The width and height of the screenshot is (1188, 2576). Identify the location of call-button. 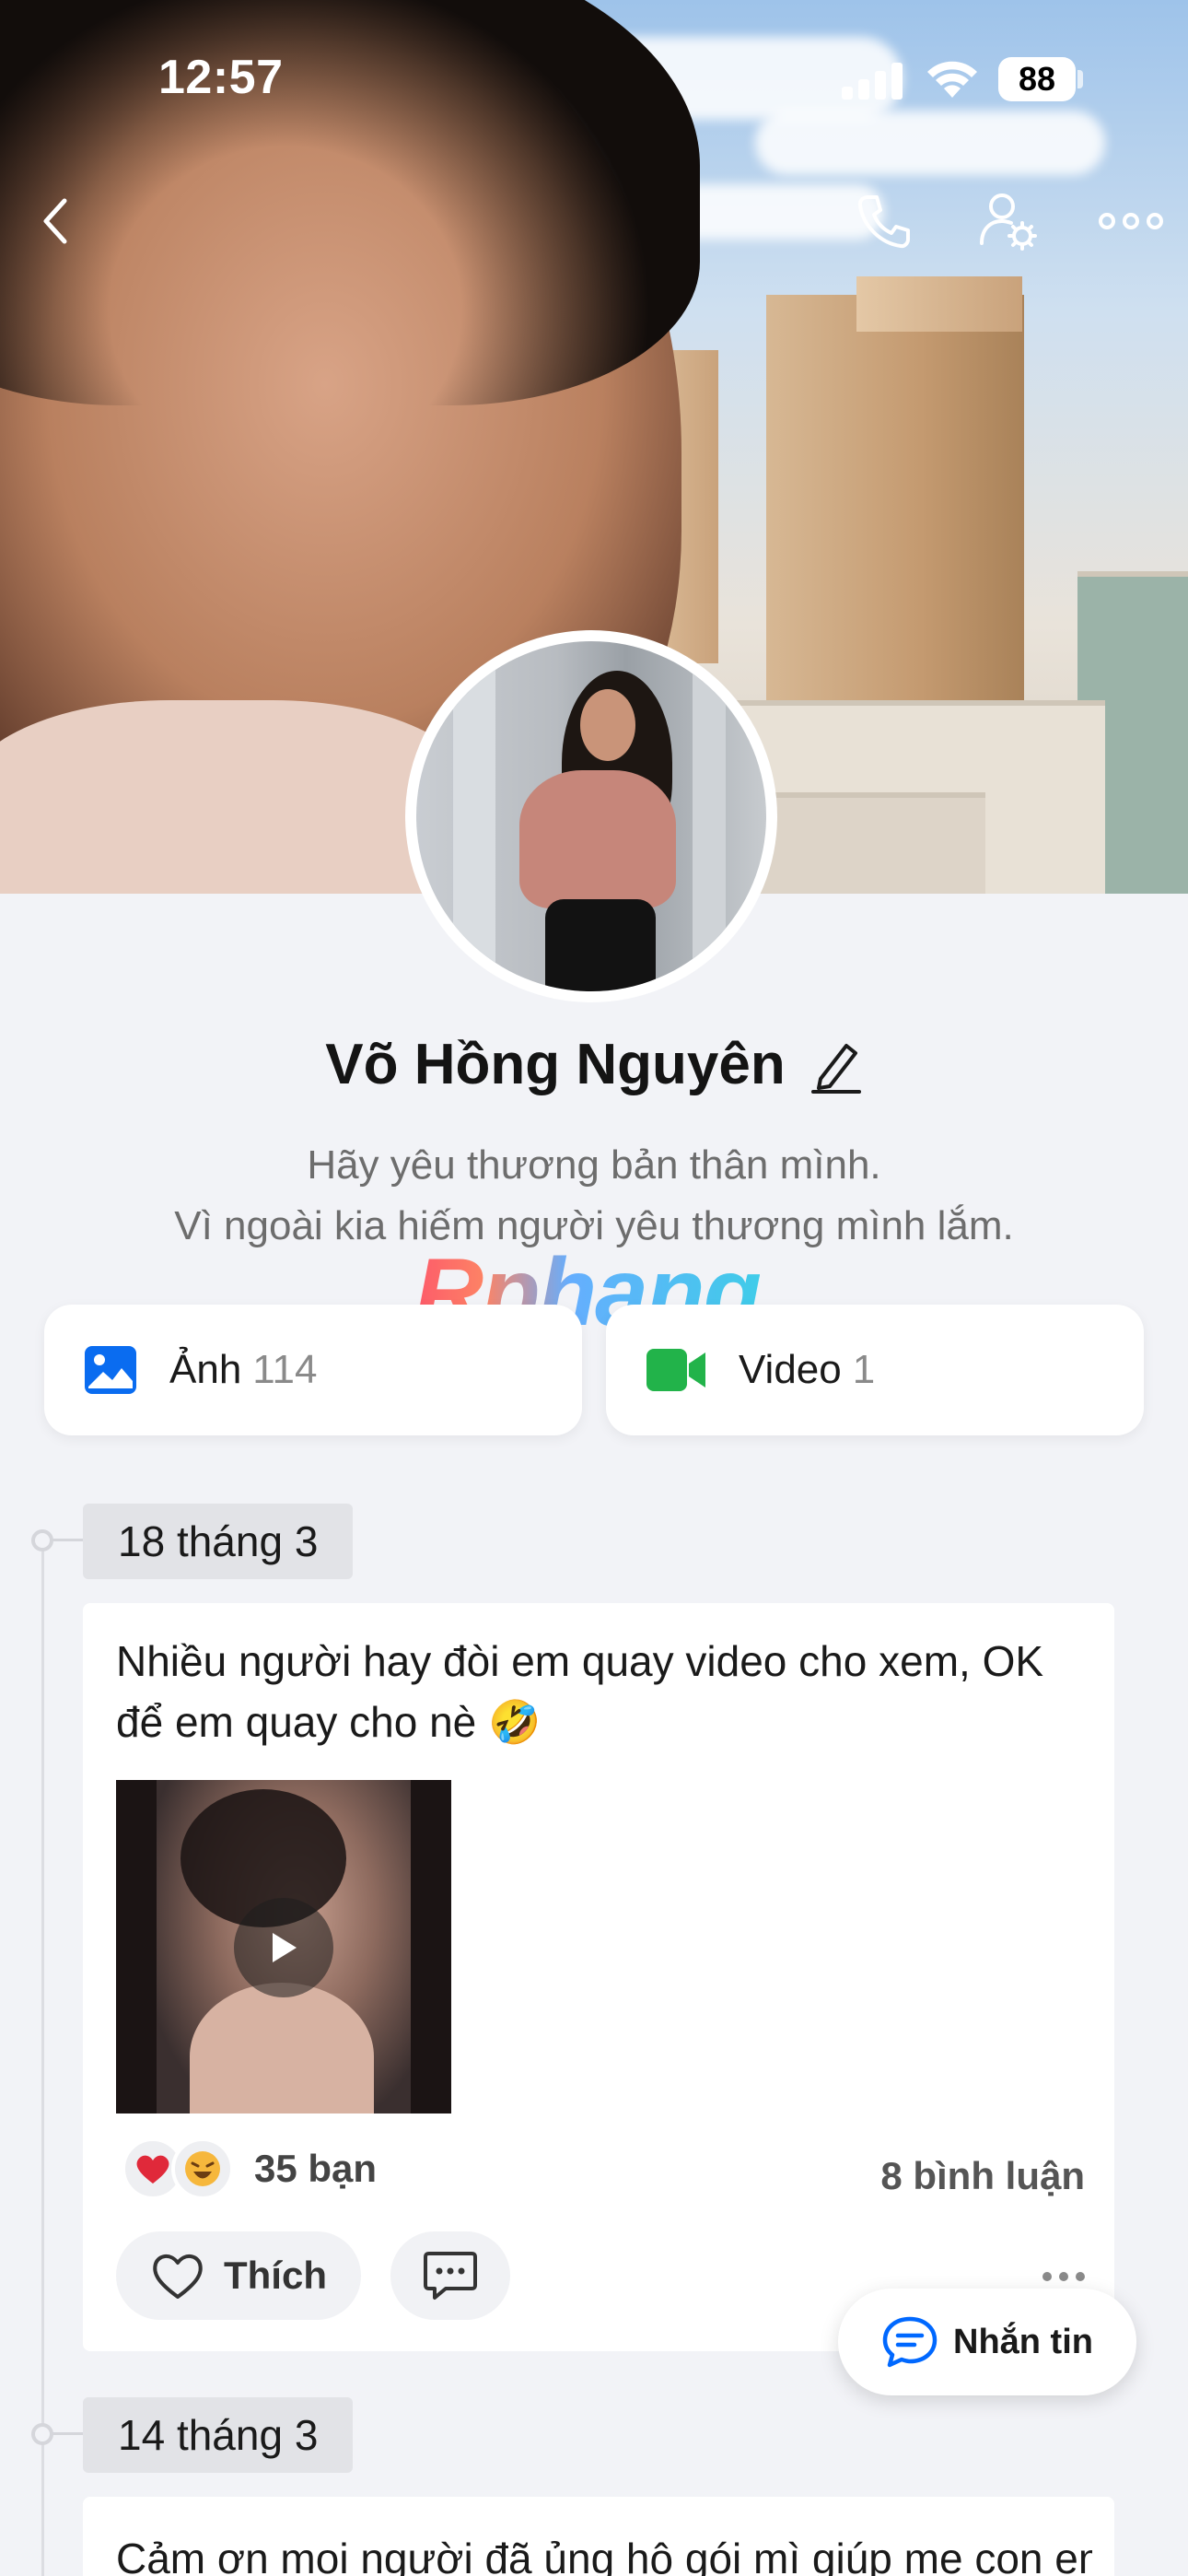
(884, 221).